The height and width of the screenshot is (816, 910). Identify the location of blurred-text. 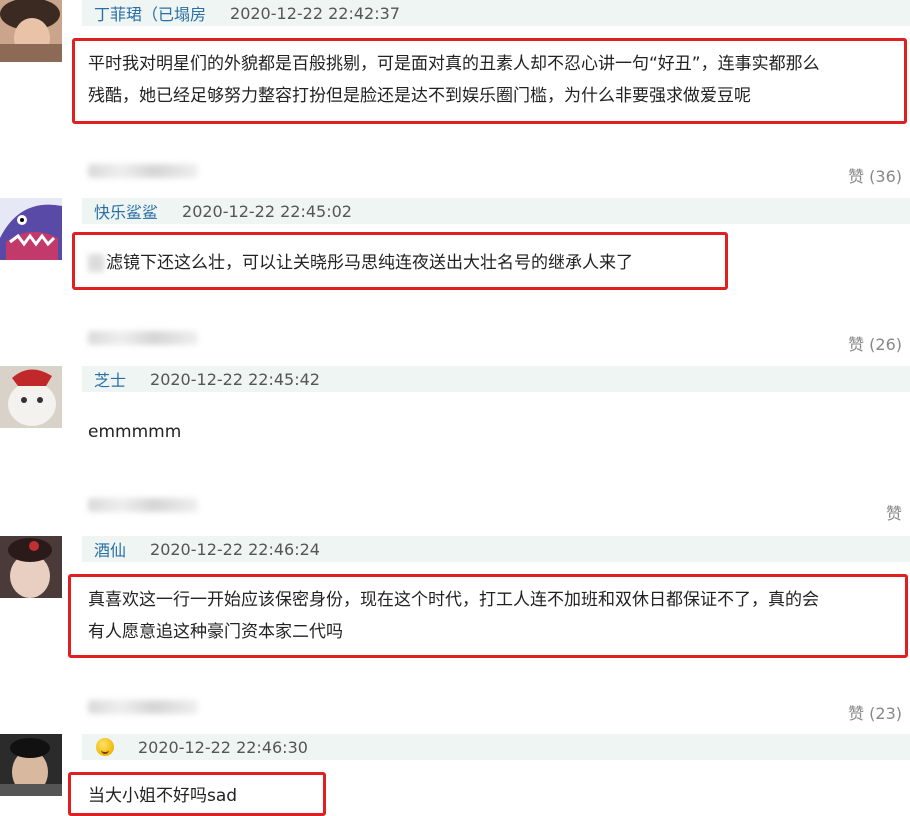
(96, 263).